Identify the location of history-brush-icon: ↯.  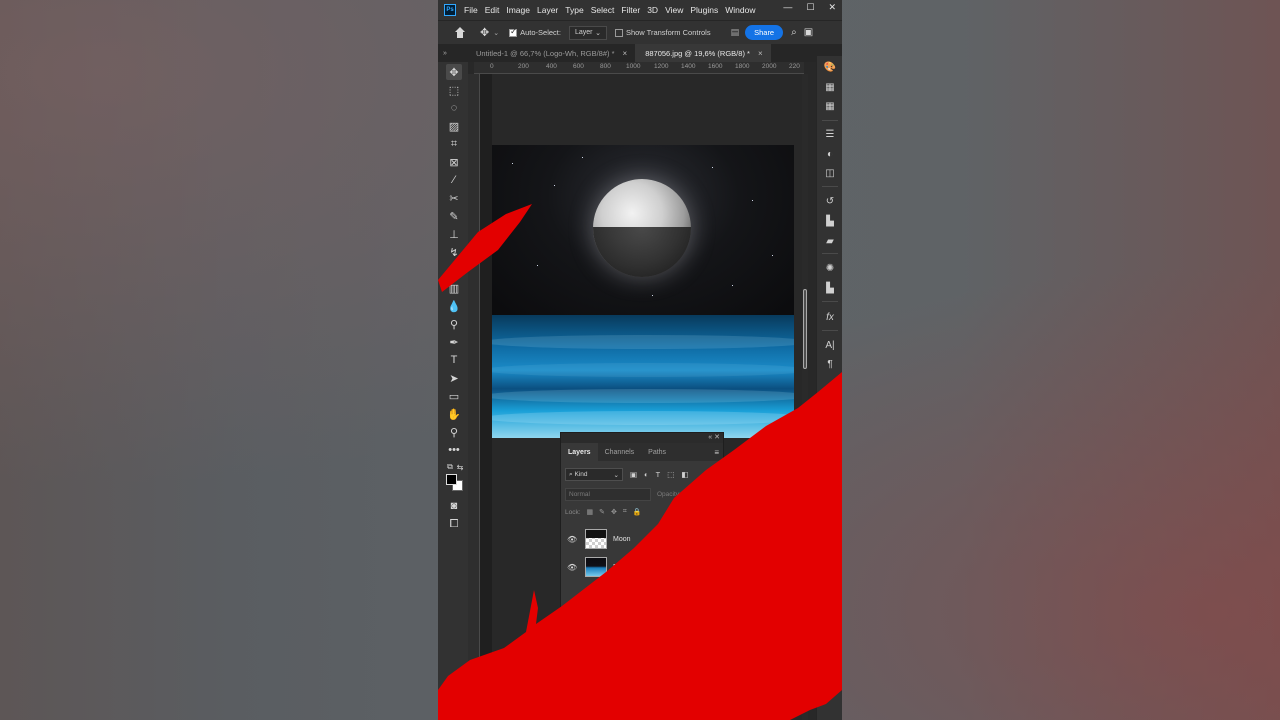
(454, 252).